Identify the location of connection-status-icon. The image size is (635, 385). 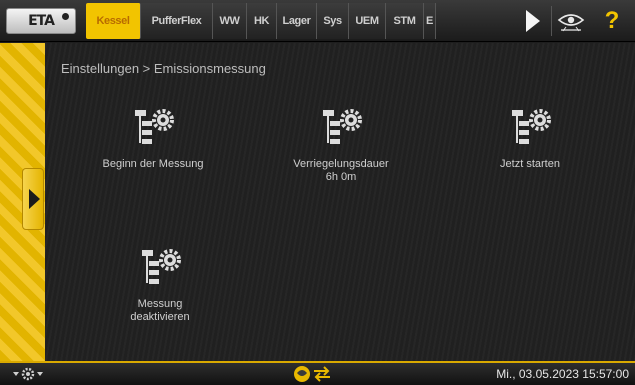
(314, 374).